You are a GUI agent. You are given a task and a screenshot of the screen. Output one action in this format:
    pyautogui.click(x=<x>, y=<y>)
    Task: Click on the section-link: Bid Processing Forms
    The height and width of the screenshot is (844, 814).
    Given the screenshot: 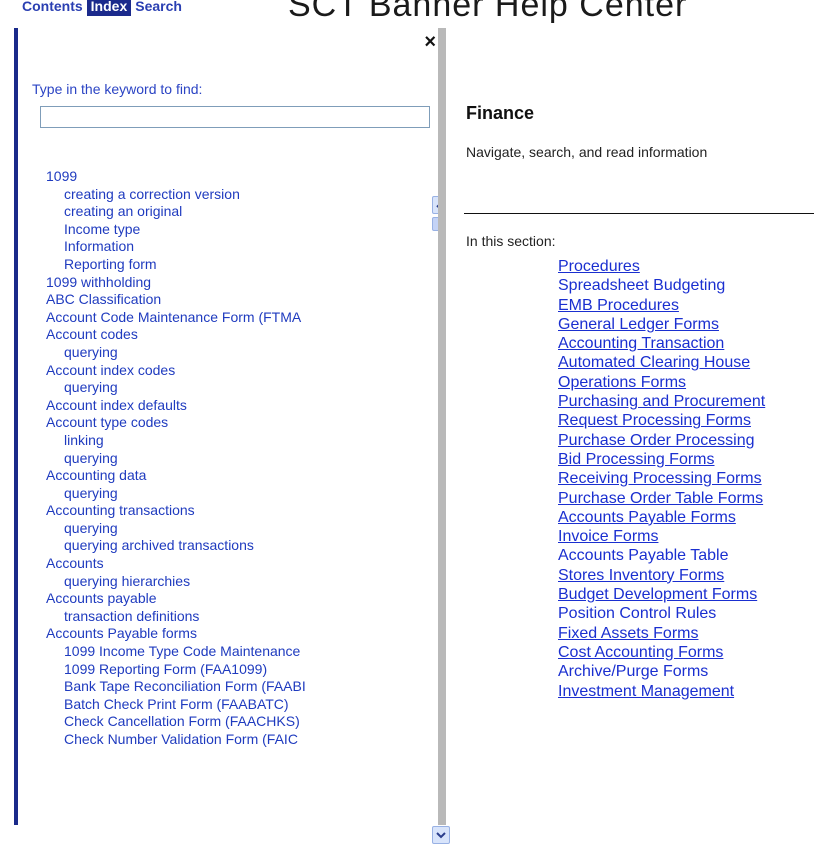 What is the action you would take?
    pyautogui.click(x=686, y=459)
    